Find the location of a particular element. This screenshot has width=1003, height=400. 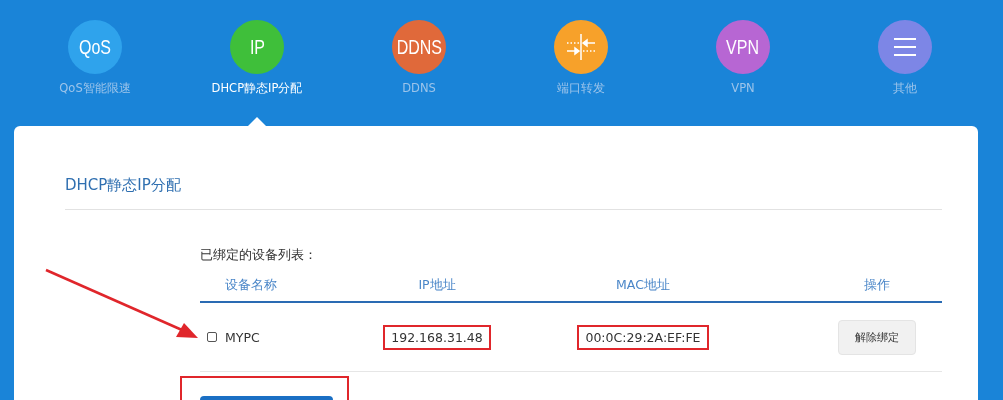

list-label: 已绑定的设备列表： is located at coordinates (258, 255).